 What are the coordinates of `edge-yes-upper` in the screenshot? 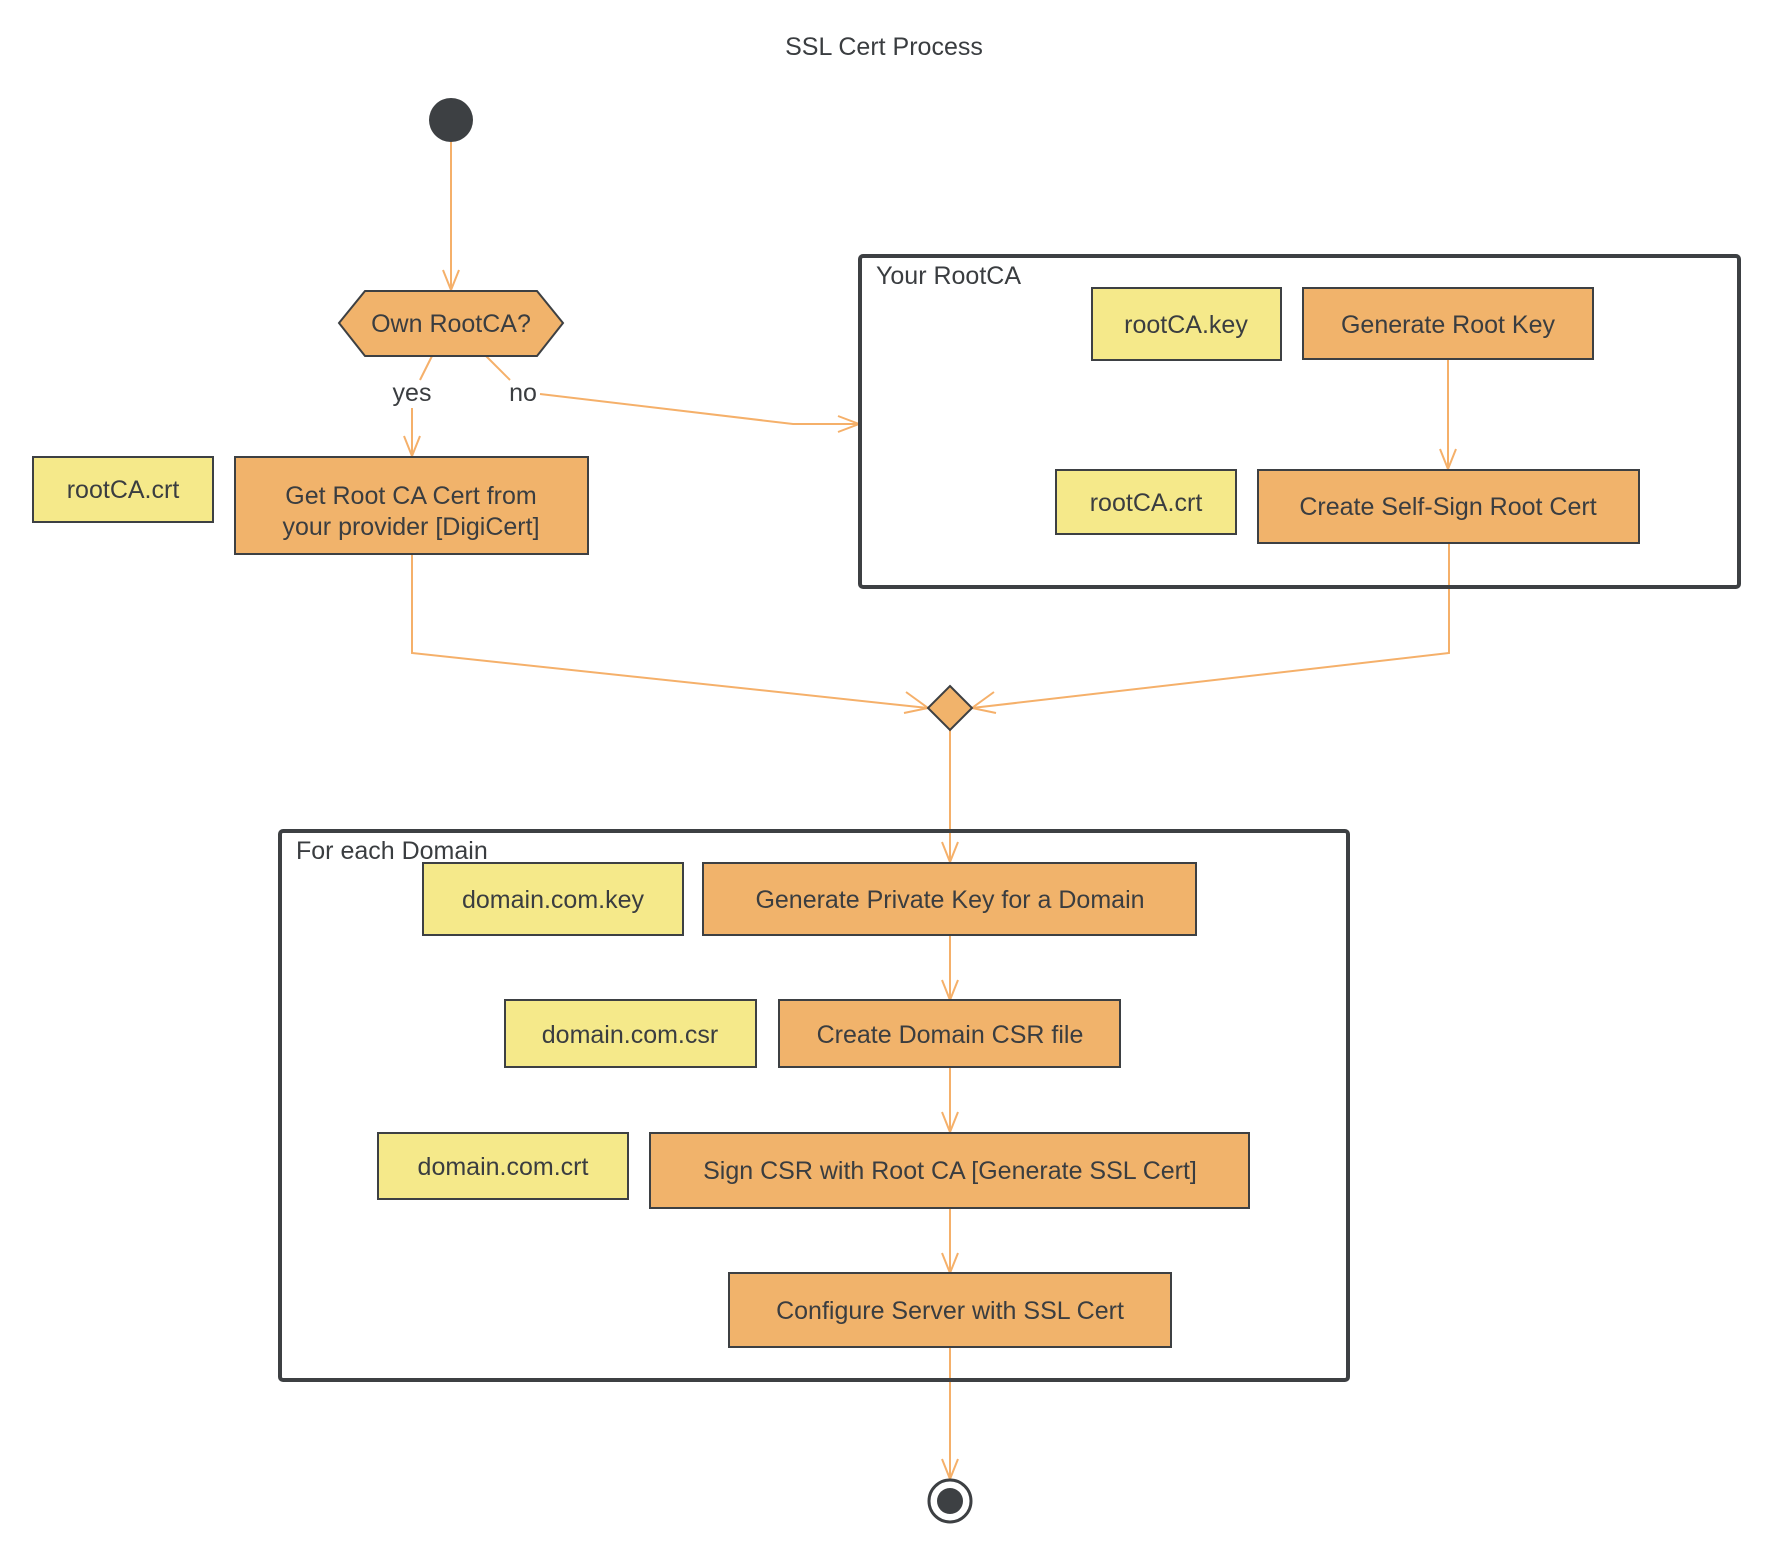 It's located at (426, 368).